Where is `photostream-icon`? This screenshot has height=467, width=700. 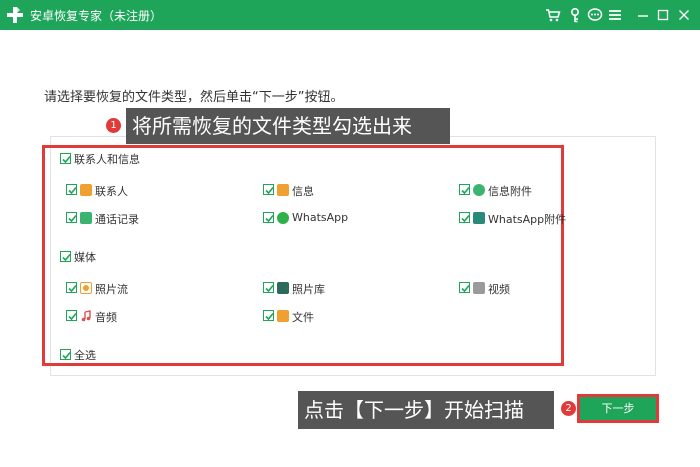 photostream-icon is located at coordinates (86, 288).